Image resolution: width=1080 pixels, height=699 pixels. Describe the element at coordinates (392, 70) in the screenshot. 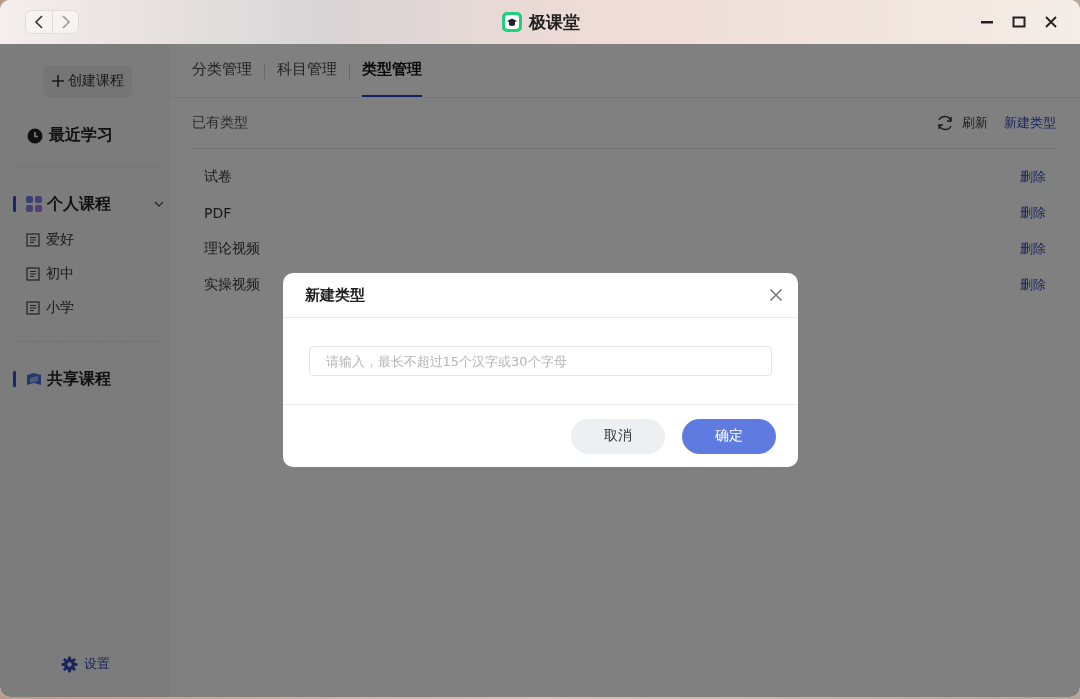

I see `tab: 类型管理` at that location.